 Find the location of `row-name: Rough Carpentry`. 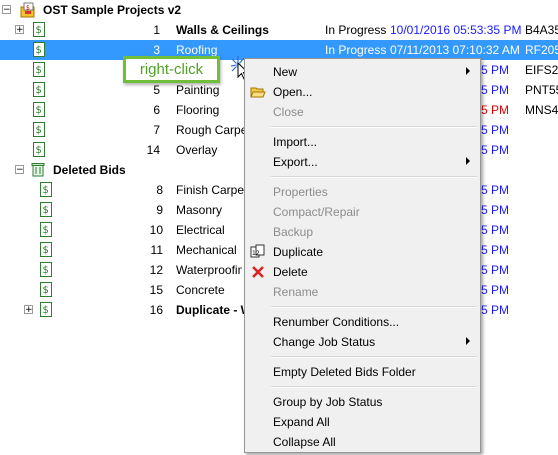

row-name: Rough Carpentry is located at coordinates (210, 130).